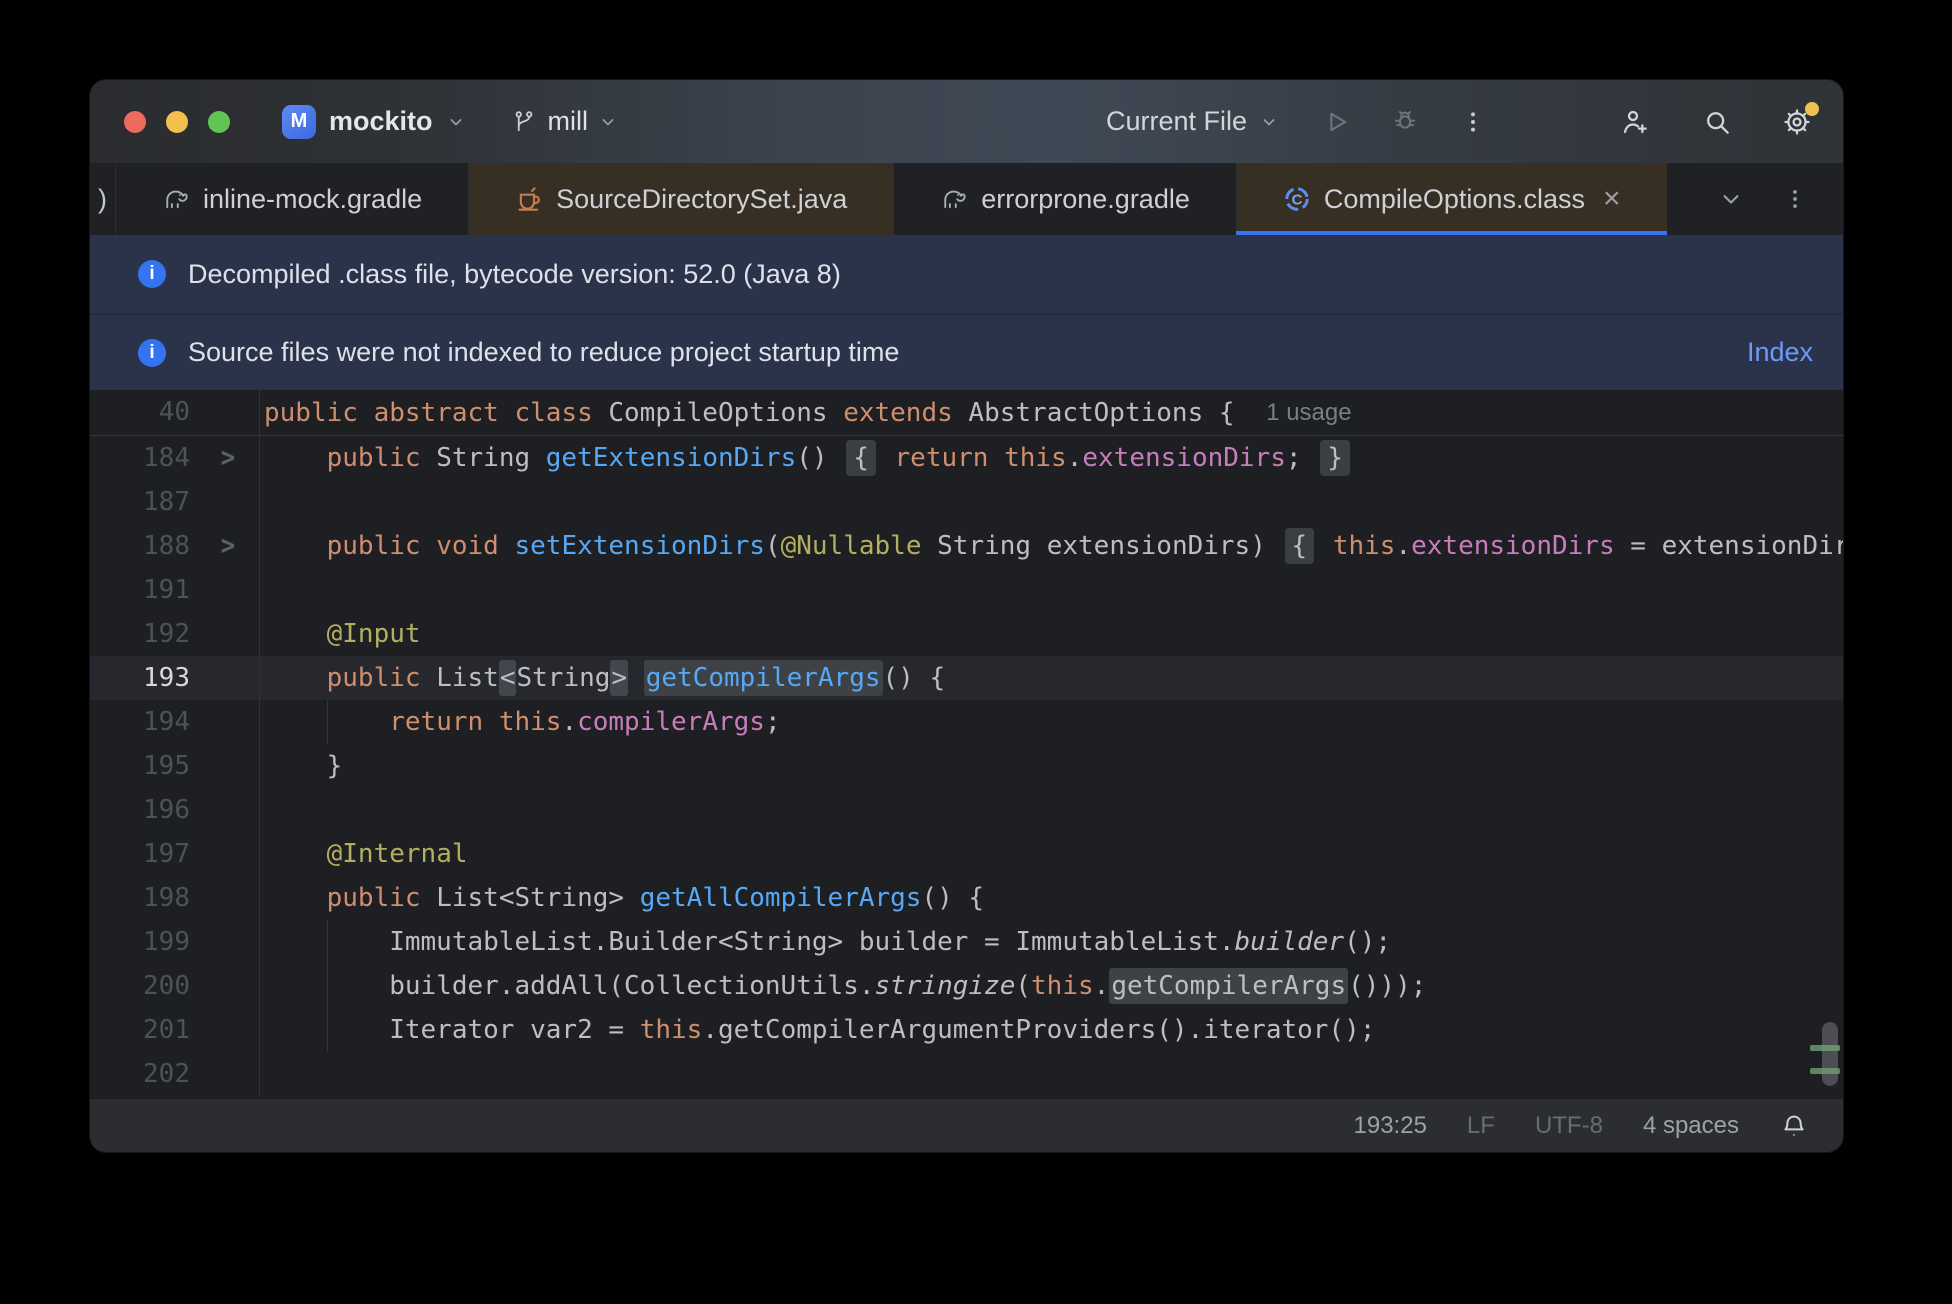  I want to click on notifications-bell-icon, so click(1794, 1126).